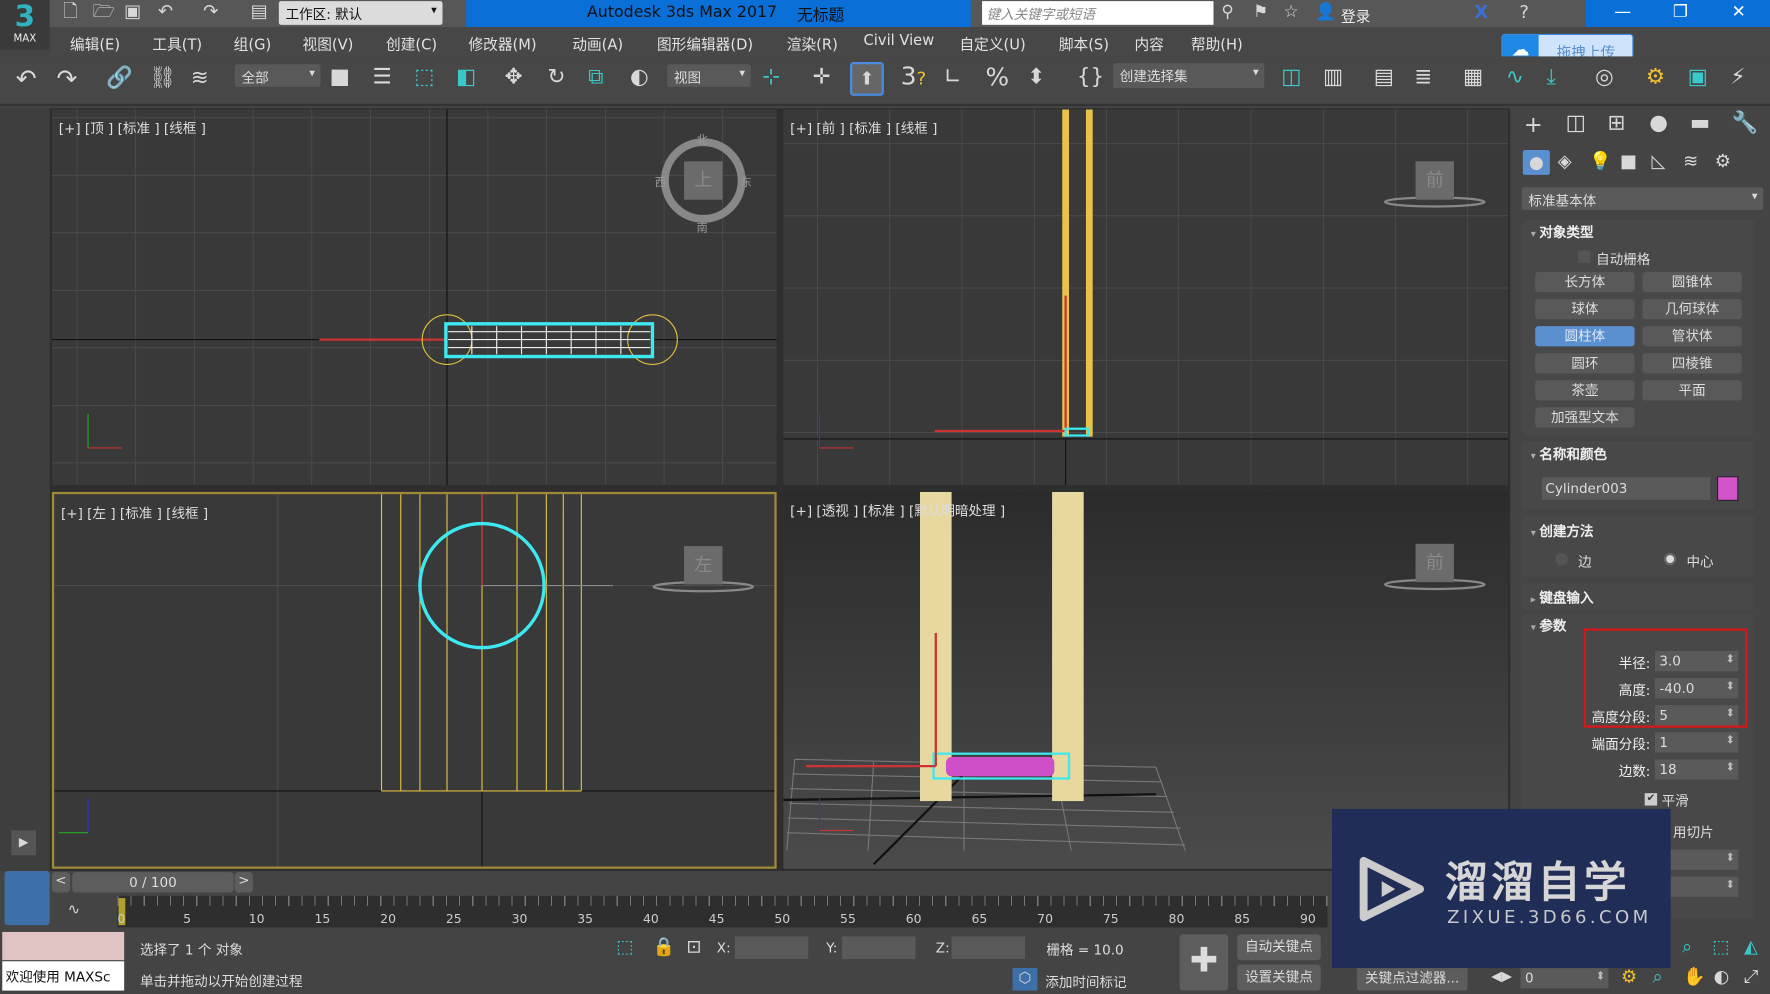 Image resolution: width=1770 pixels, height=994 pixels. I want to click on lights-icon: 💡, so click(1600, 161).